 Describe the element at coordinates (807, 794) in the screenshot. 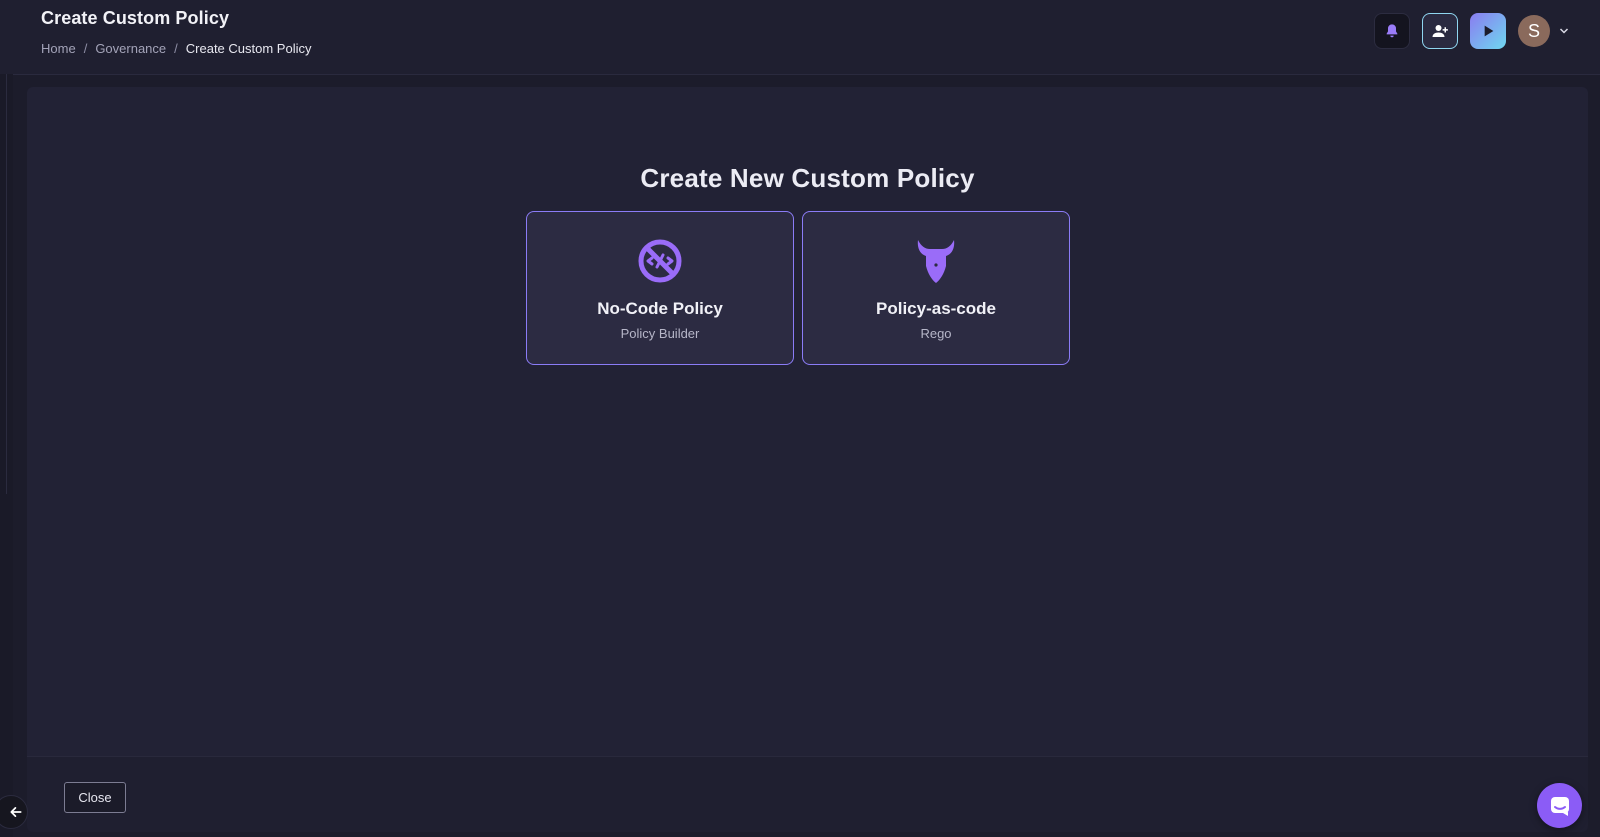

I see `panel-footer: Close` at that location.